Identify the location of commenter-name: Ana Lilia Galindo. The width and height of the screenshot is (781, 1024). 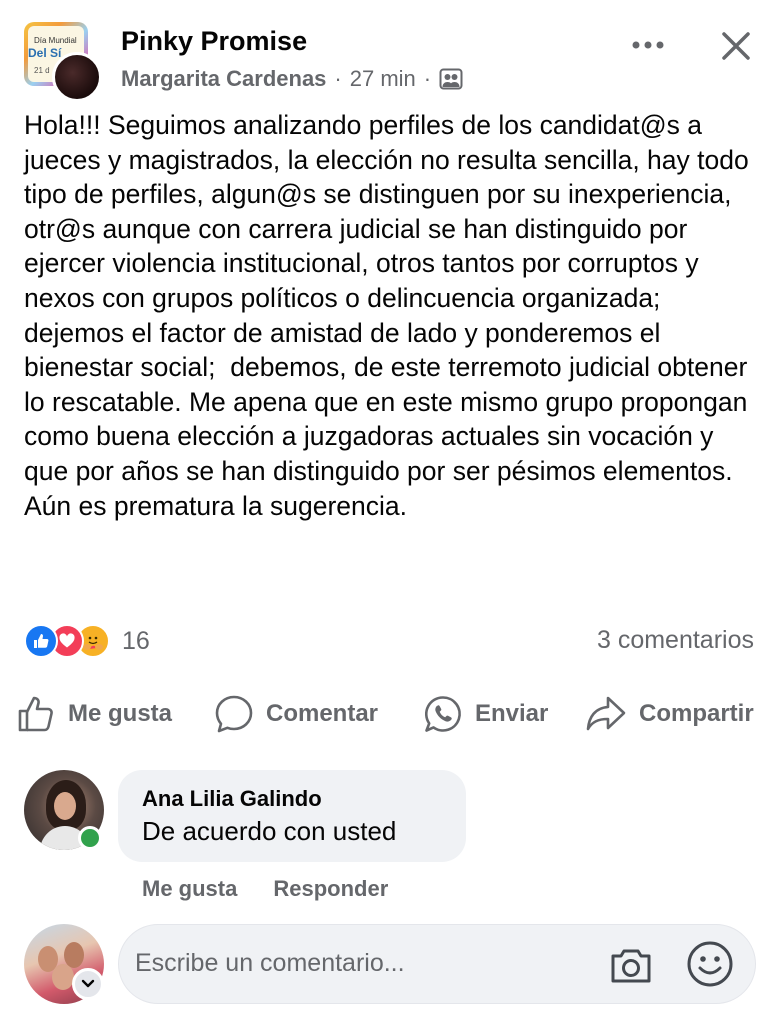
(232, 799).